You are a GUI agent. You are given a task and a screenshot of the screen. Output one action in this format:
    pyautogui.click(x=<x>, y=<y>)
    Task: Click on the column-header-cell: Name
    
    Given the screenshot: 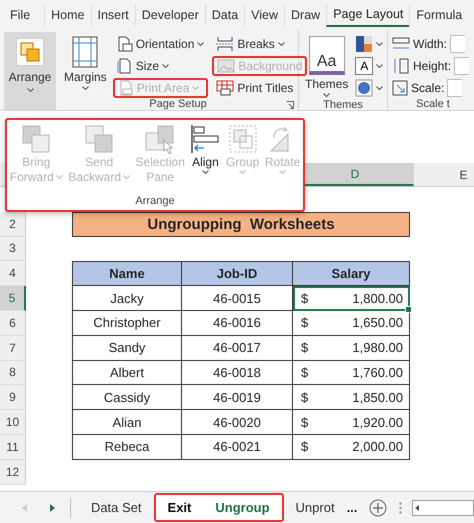 What is the action you would take?
    pyautogui.click(x=127, y=273)
    